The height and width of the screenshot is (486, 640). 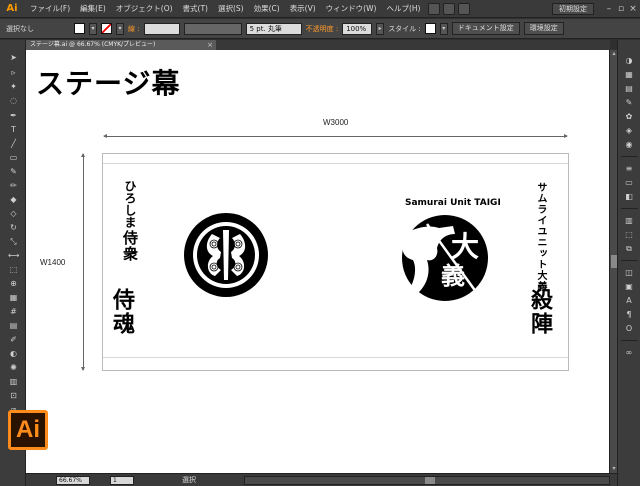 I want to click on vertical-scrollbar: ▴ ▾, so click(x=613, y=261).